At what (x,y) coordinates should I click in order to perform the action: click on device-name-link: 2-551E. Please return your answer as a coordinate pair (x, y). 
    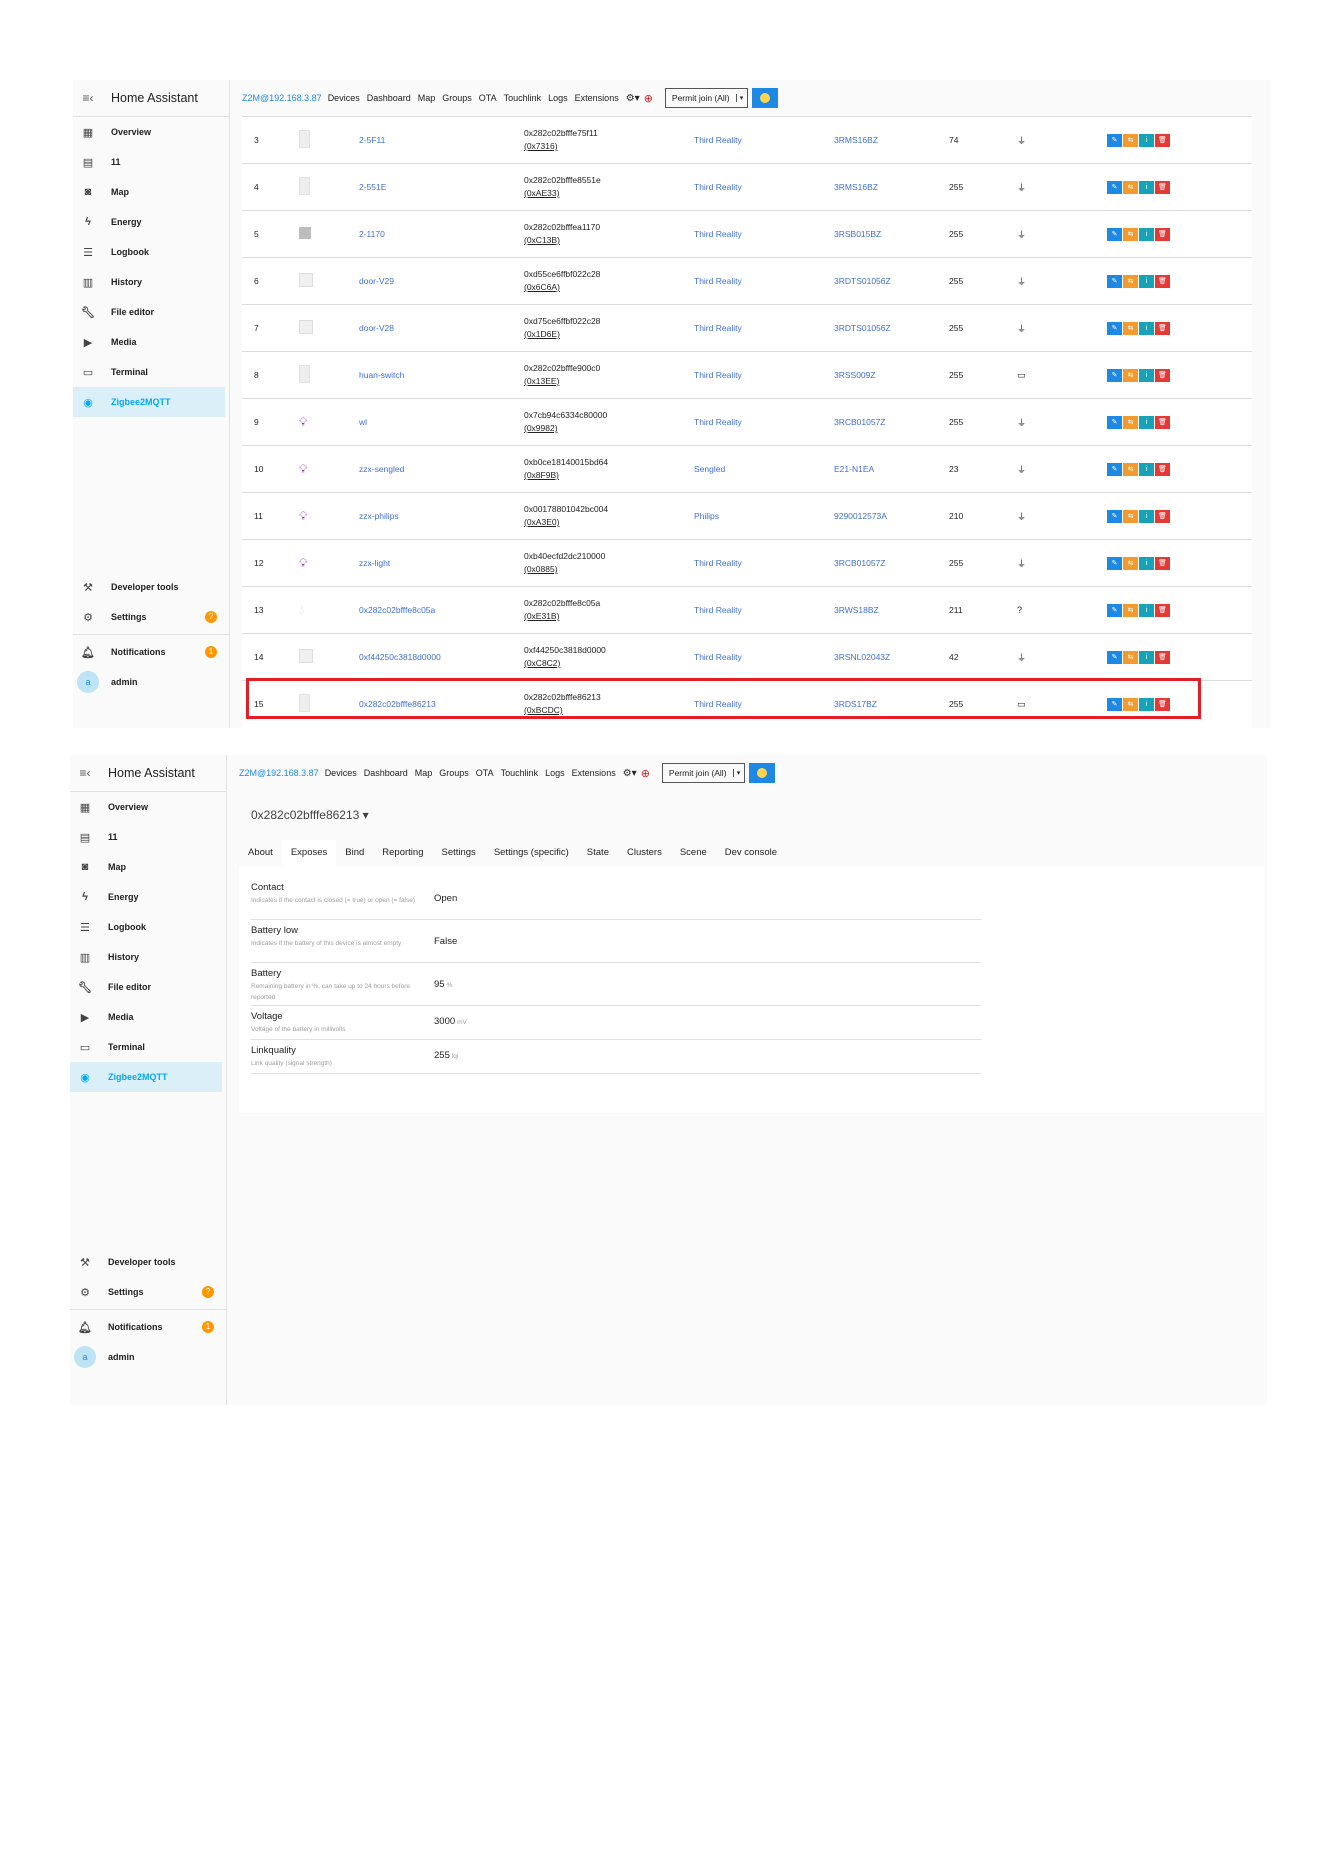
    Looking at the image, I should click on (441, 187).